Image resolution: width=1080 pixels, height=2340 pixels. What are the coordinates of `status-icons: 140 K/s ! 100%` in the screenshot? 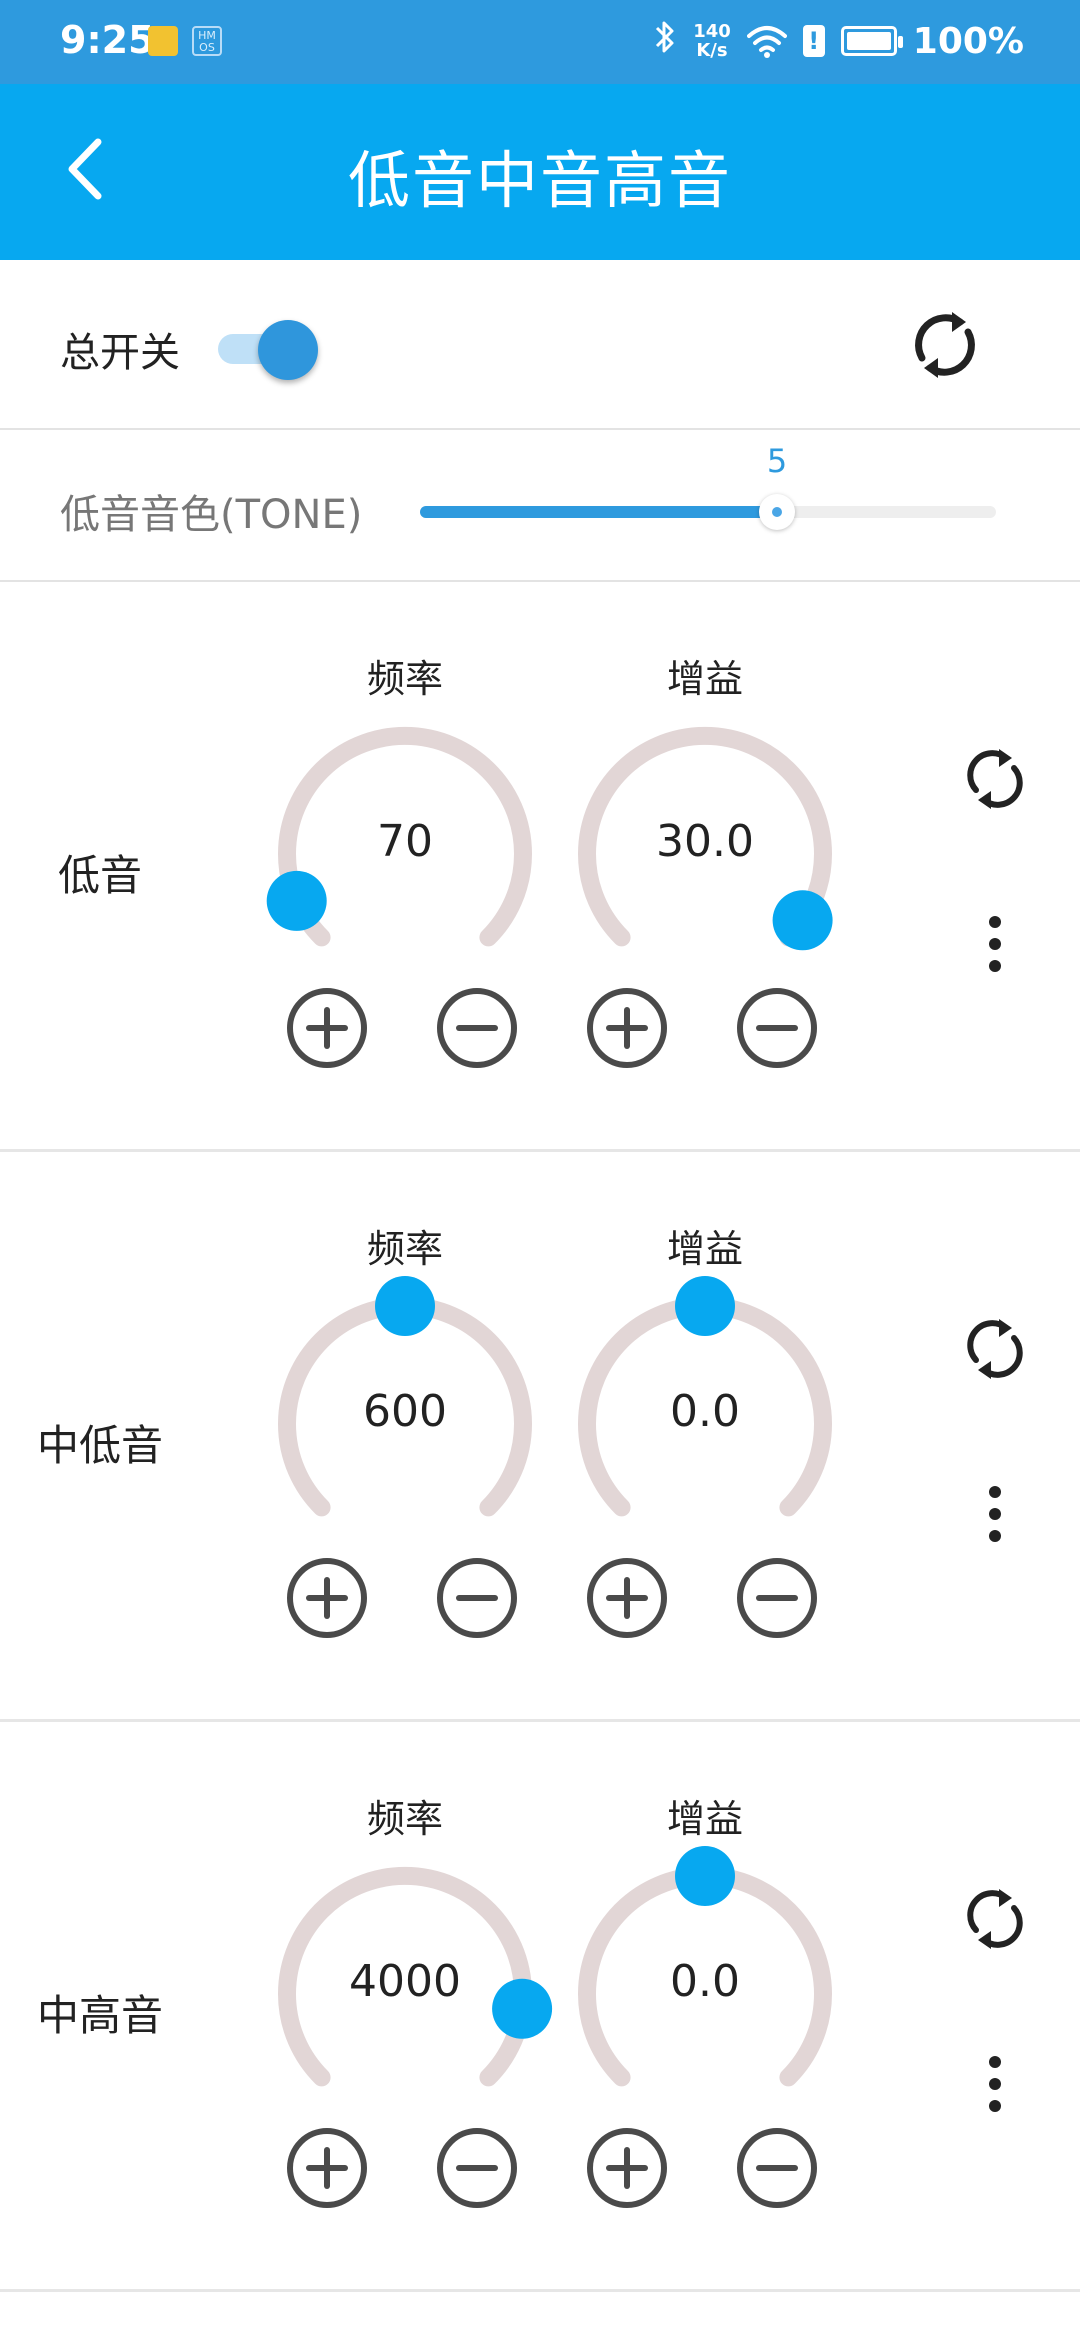 It's located at (838, 41).